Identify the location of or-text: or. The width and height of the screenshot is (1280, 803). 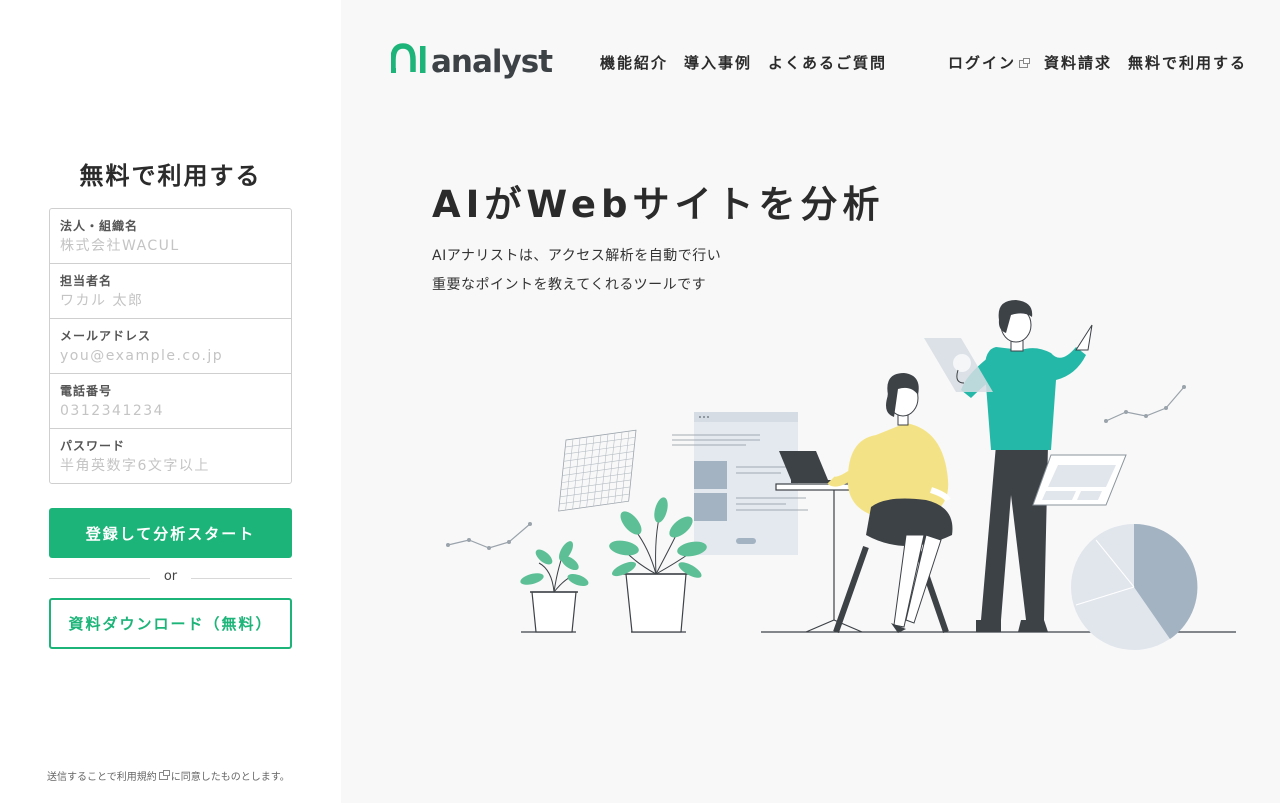
(170, 576).